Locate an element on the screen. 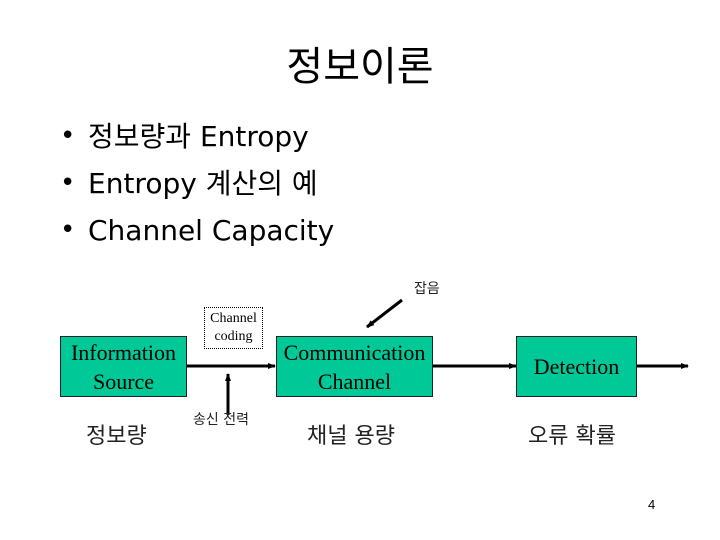 Image resolution: width=720 pixels, height=540 pixels. detection-block: Detection is located at coordinates (576, 366).